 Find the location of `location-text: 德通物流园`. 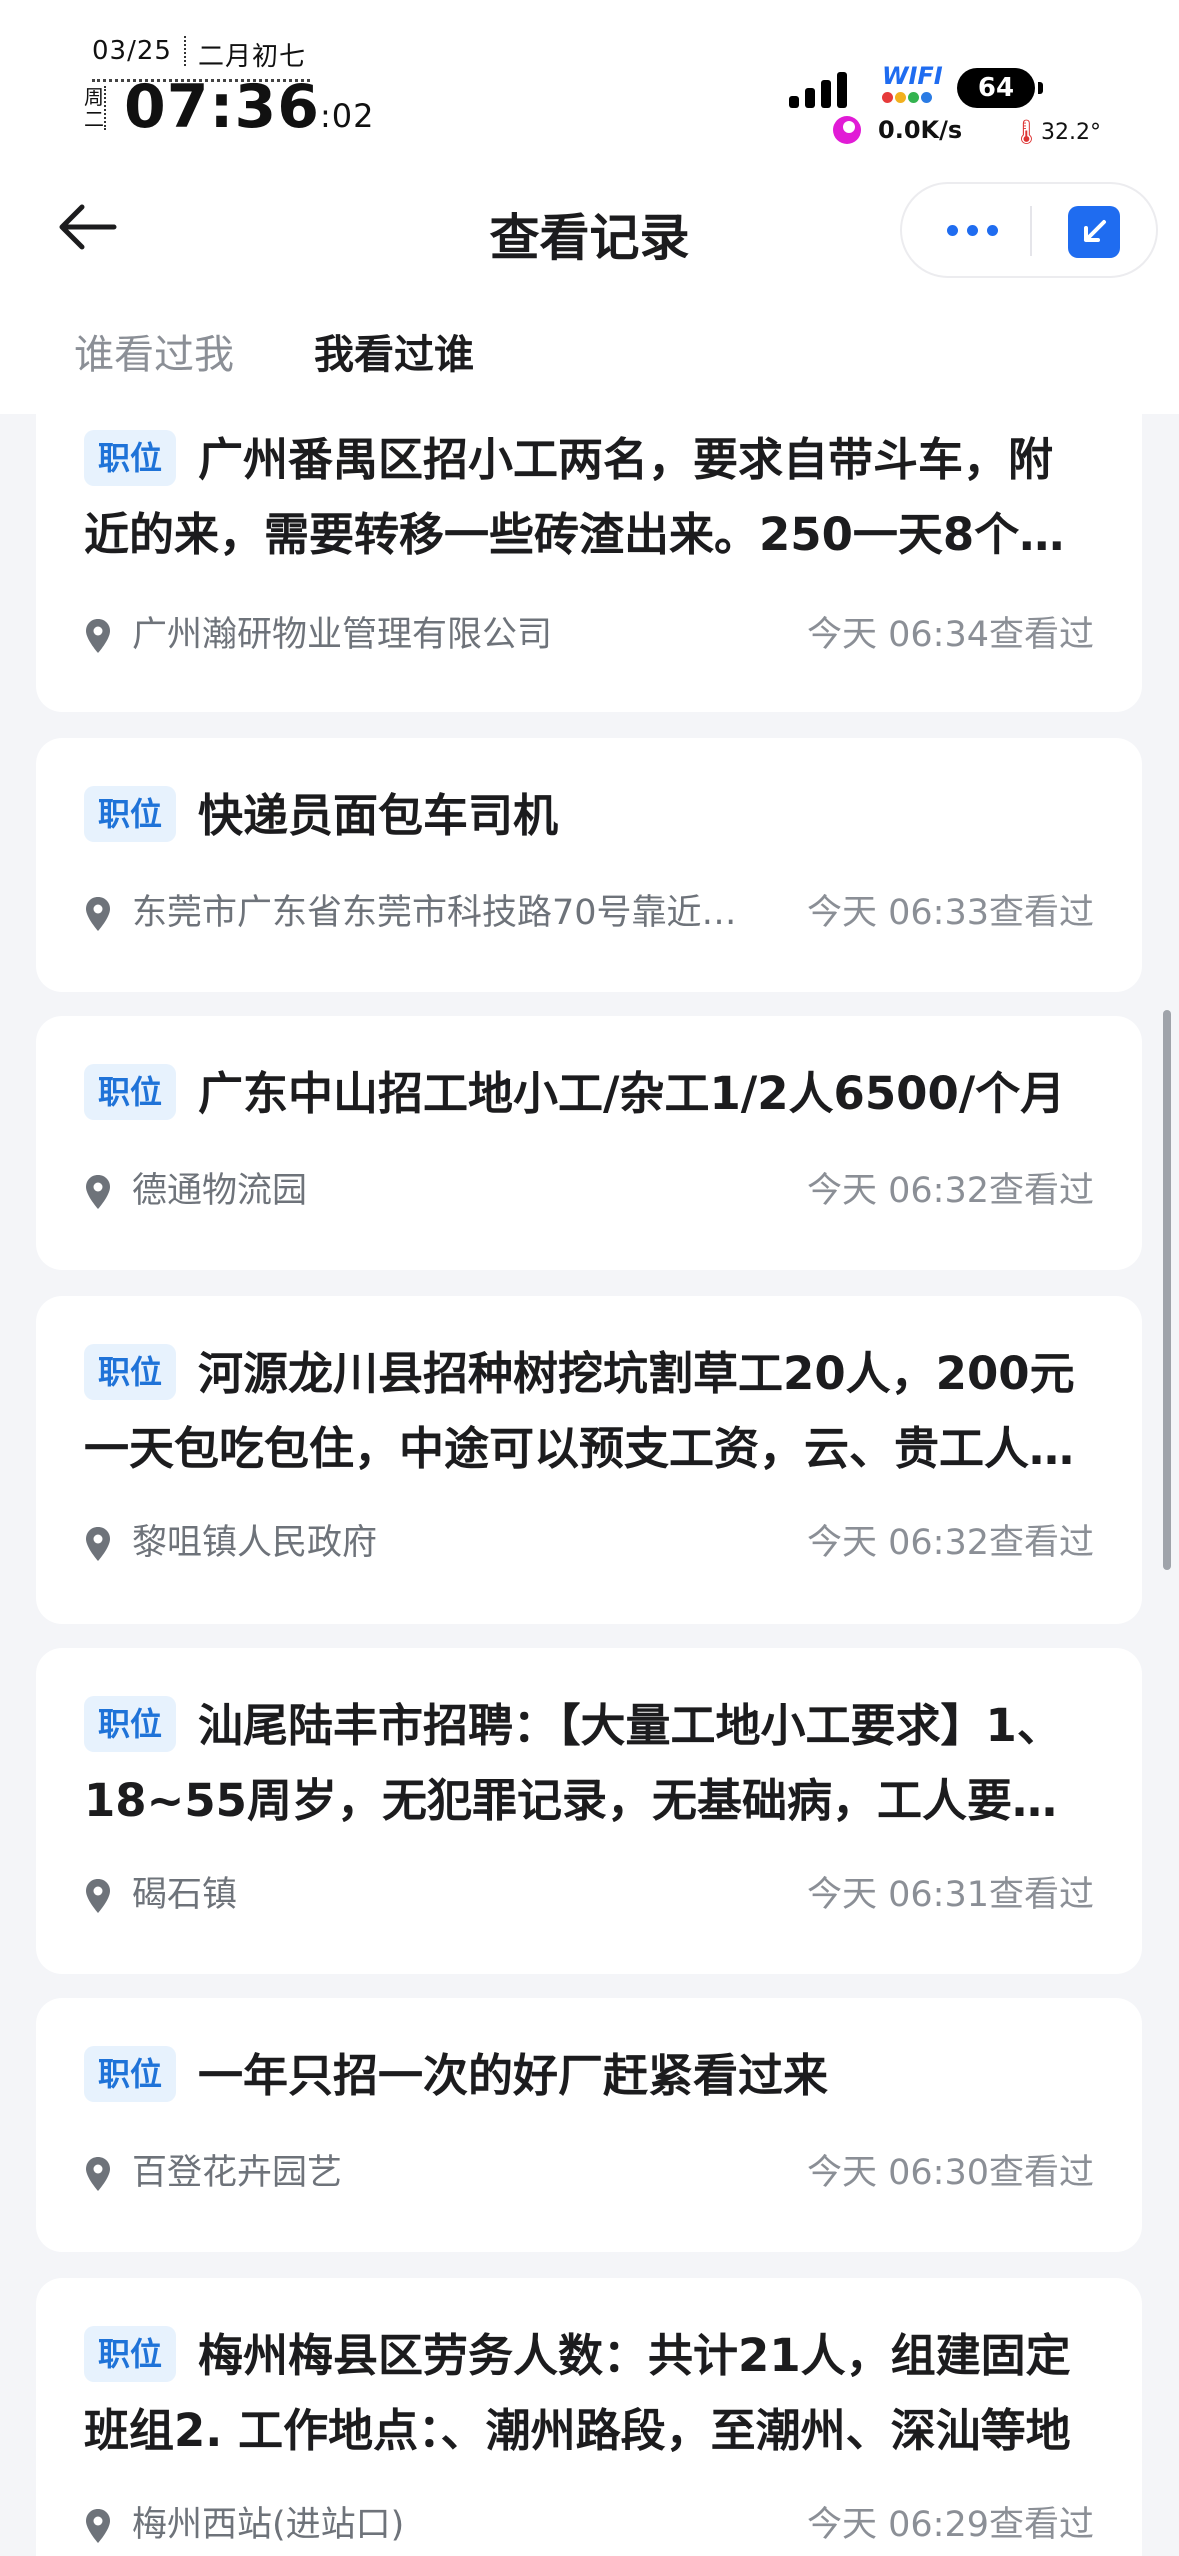

location-text: 德通物流园 is located at coordinates (220, 1191).